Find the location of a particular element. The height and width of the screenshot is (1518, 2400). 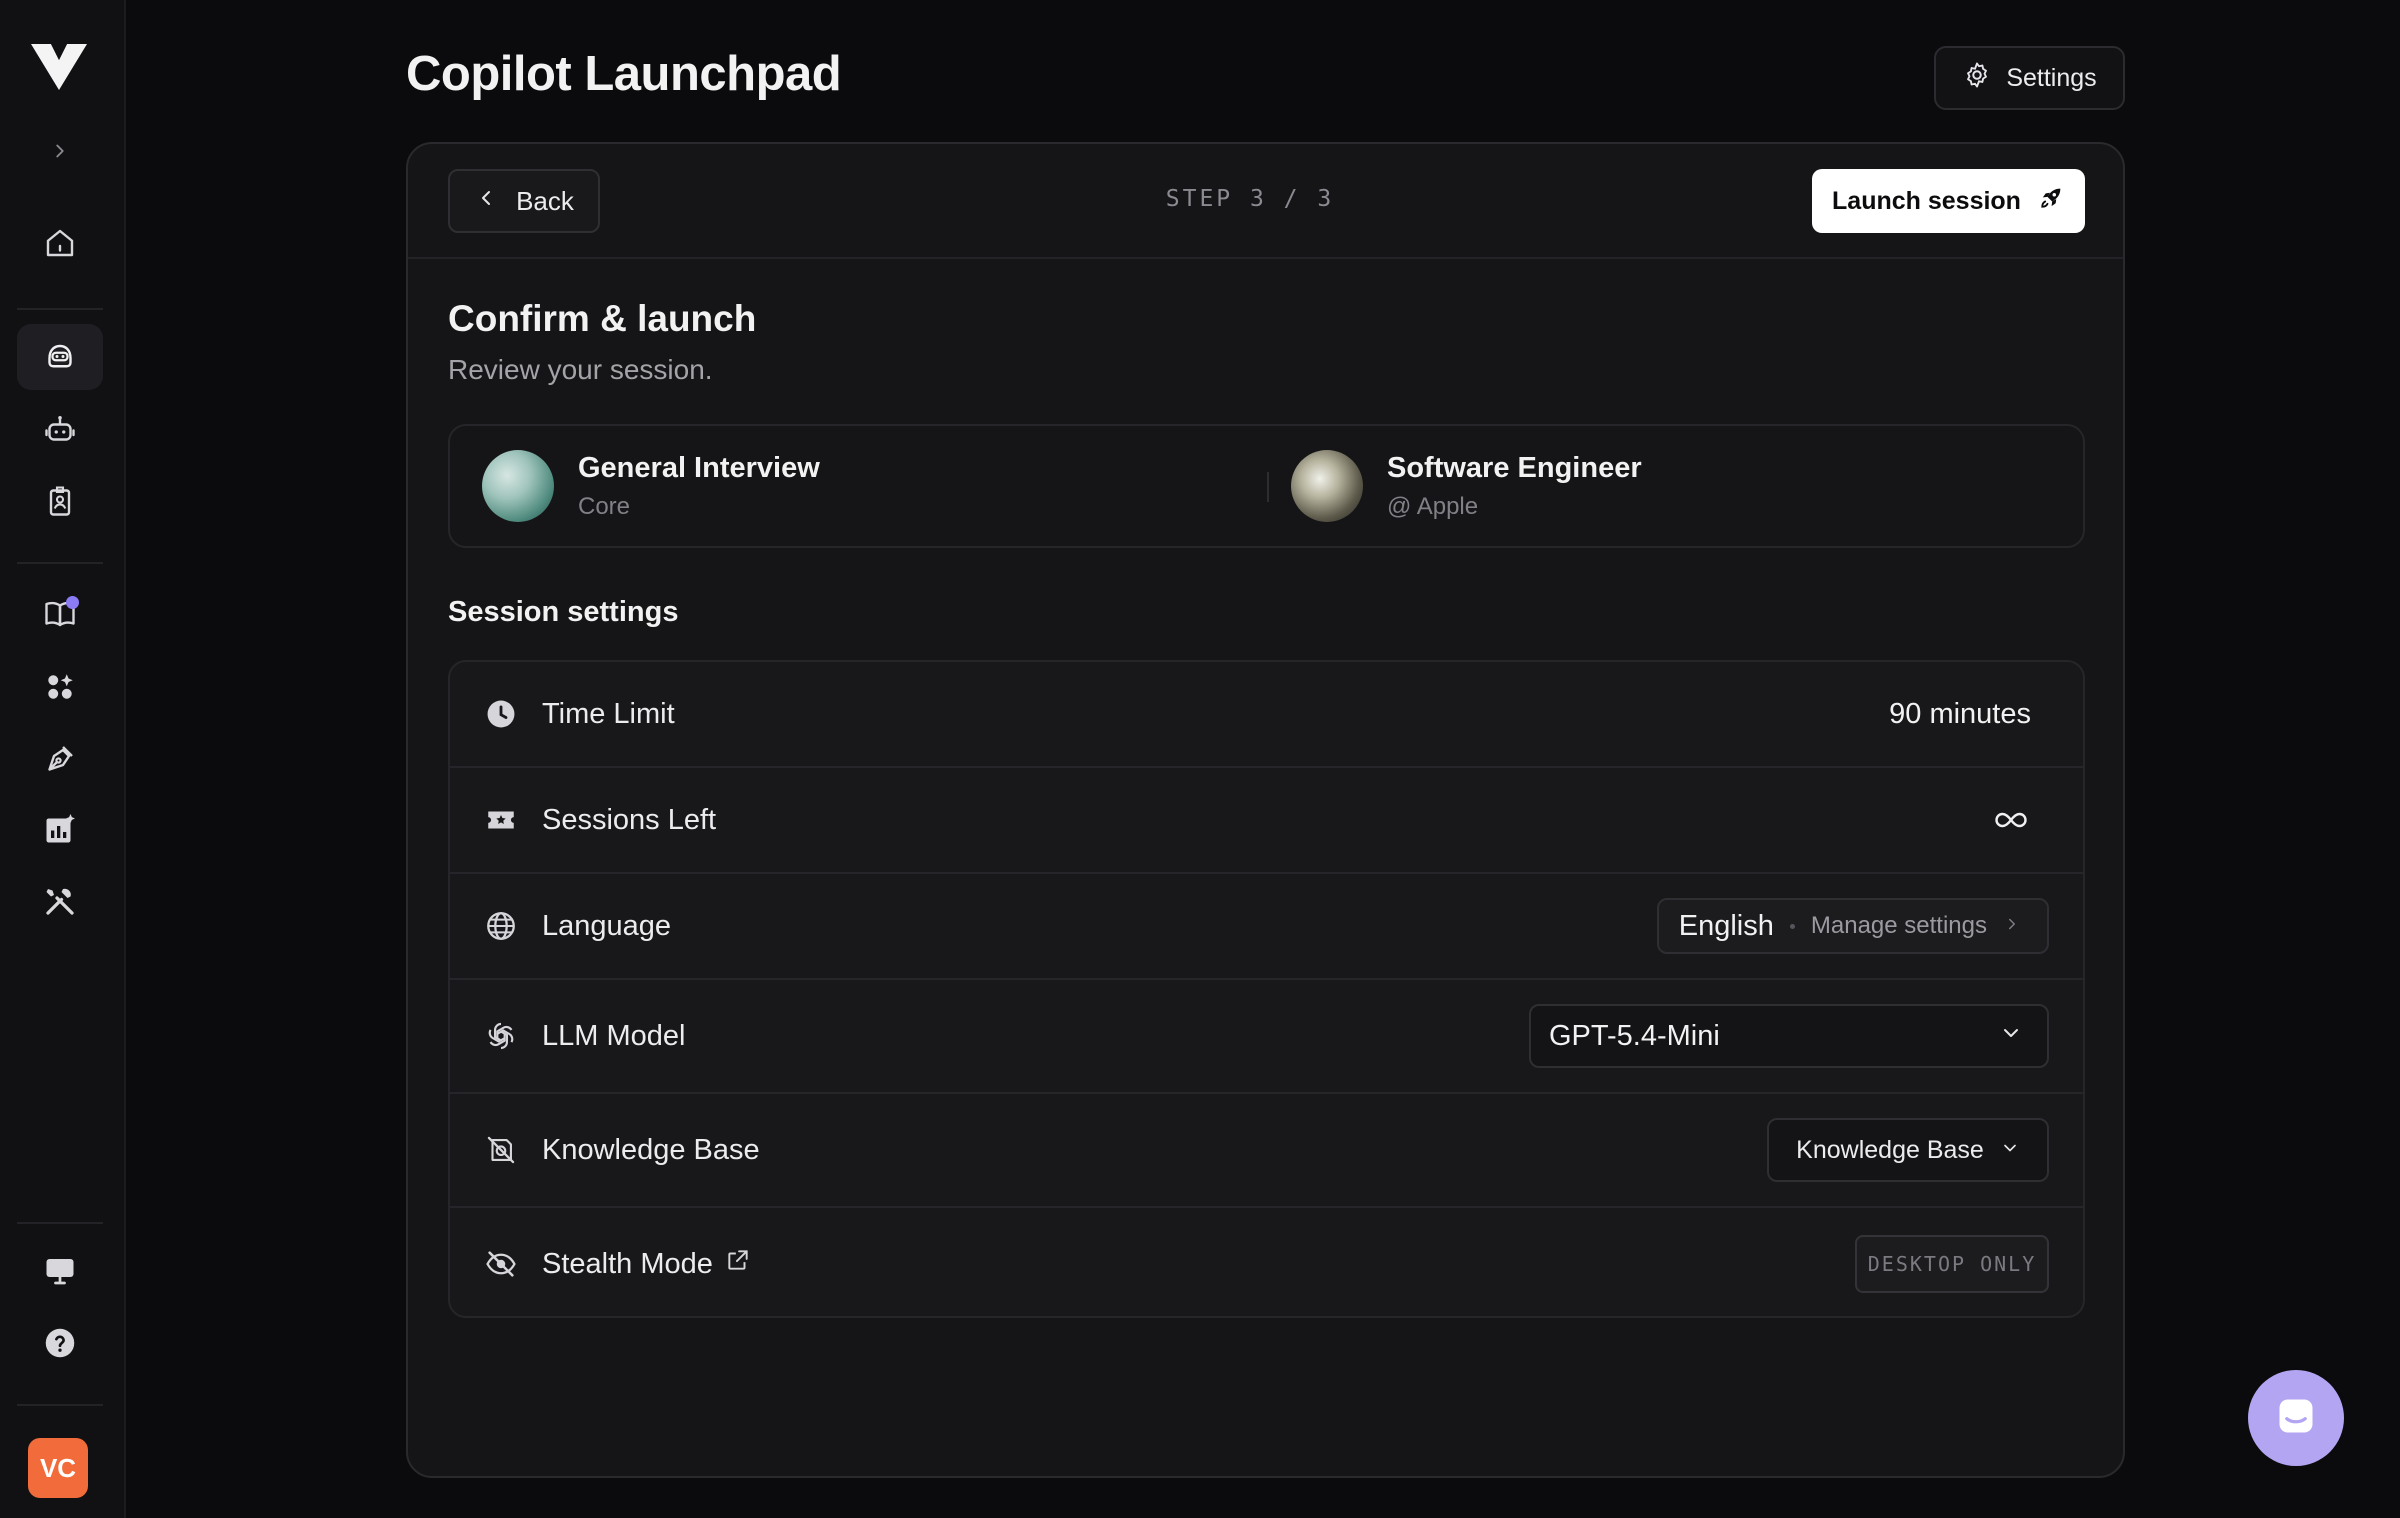

pen-tool-icon is located at coordinates (60, 761).